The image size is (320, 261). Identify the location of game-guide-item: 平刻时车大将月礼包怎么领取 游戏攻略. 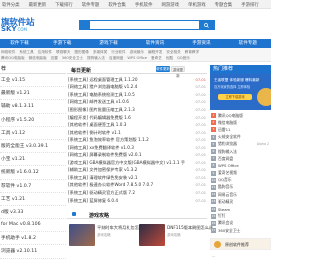
(110, 237).